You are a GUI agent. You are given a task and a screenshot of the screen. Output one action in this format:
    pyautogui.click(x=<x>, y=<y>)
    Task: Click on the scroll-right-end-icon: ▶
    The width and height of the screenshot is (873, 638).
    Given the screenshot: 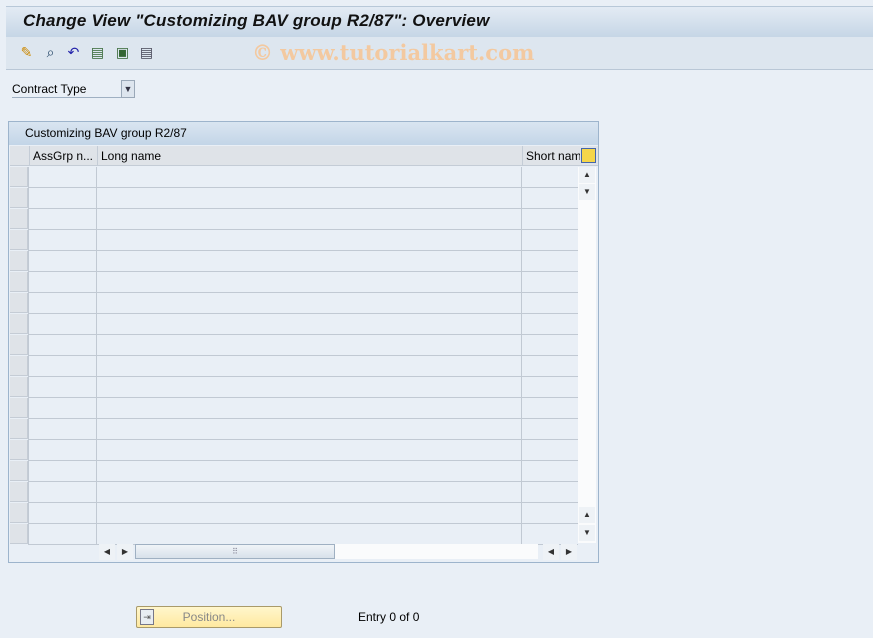 What is the action you would take?
    pyautogui.click(x=569, y=552)
    